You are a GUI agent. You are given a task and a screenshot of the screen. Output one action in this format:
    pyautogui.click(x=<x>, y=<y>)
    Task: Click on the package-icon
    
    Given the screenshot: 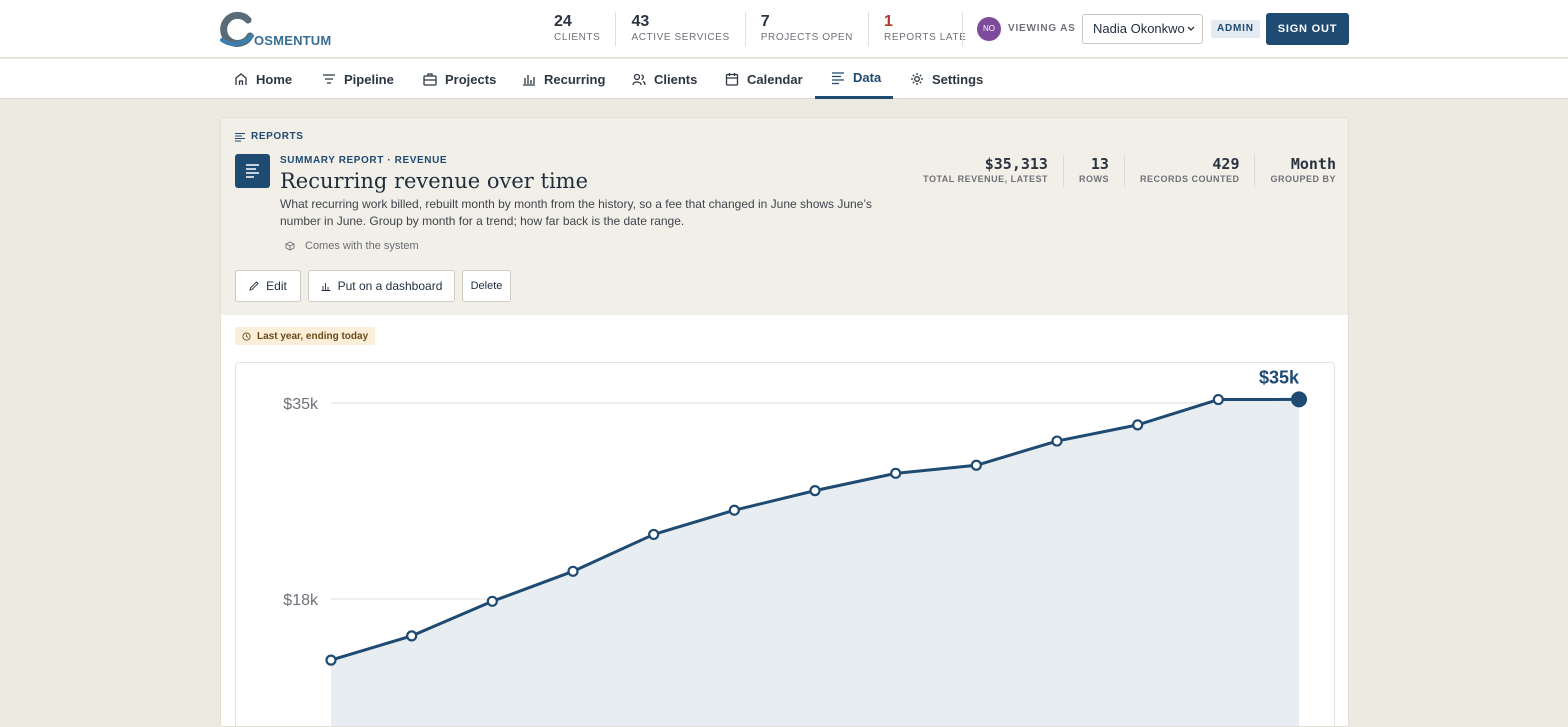 What is the action you would take?
    pyautogui.click(x=290, y=246)
    